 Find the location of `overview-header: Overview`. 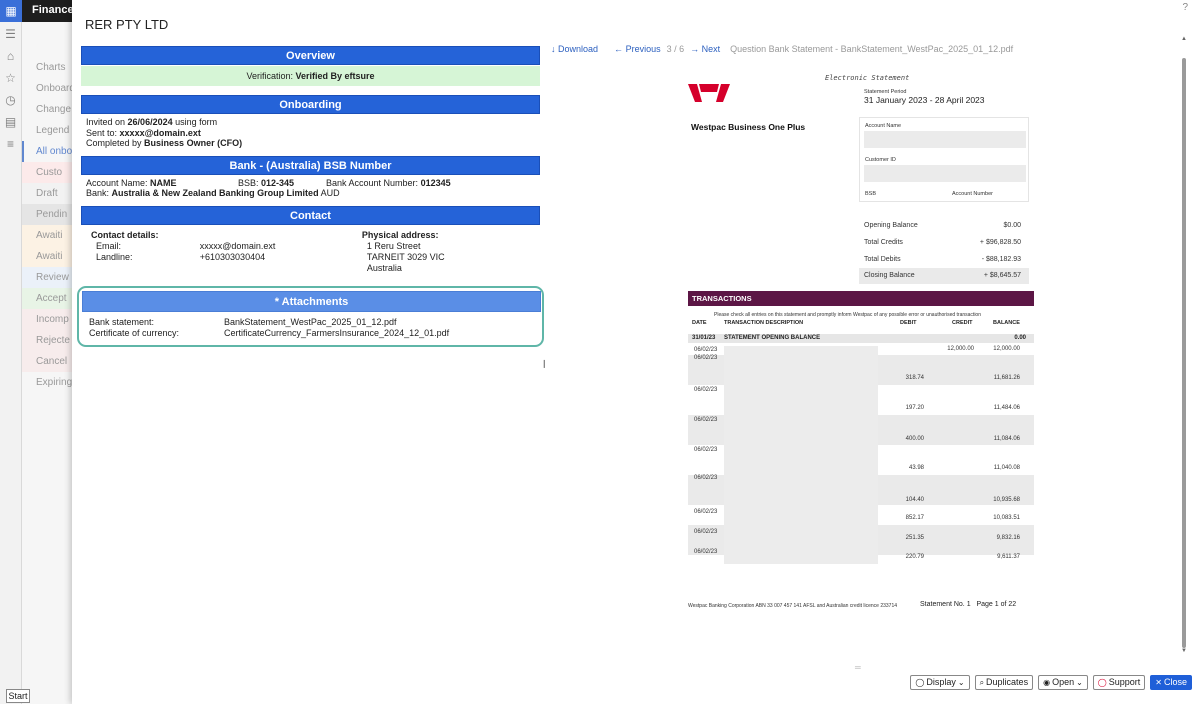

overview-header: Overview is located at coordinates (310, 55).